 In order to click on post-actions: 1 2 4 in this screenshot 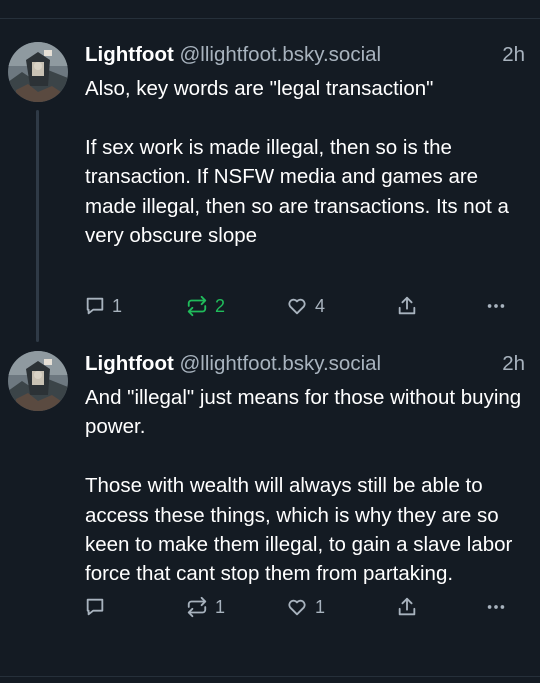, I will do `click(304, 306)`.